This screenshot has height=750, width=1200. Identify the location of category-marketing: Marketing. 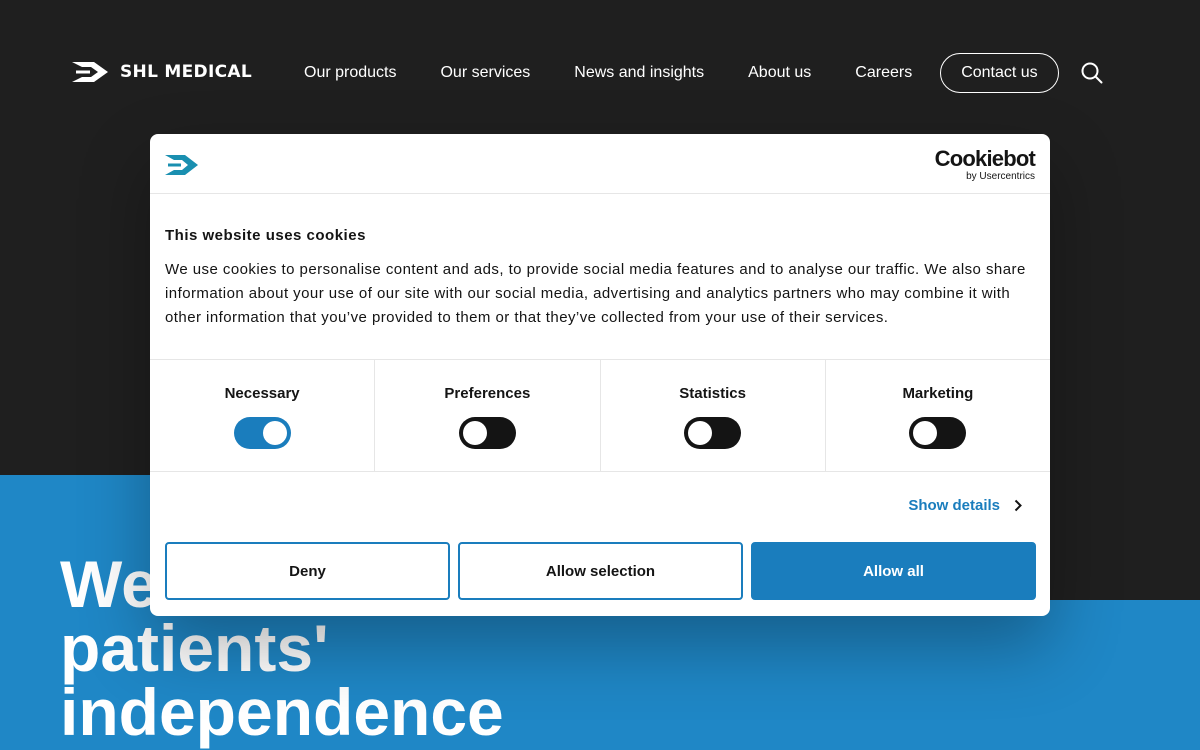
(938, 415).